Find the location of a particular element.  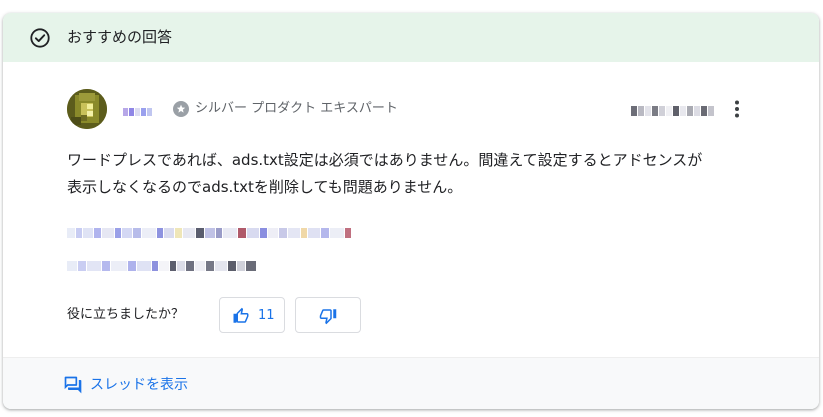

forum-icon is located at coordinates (73, 385).